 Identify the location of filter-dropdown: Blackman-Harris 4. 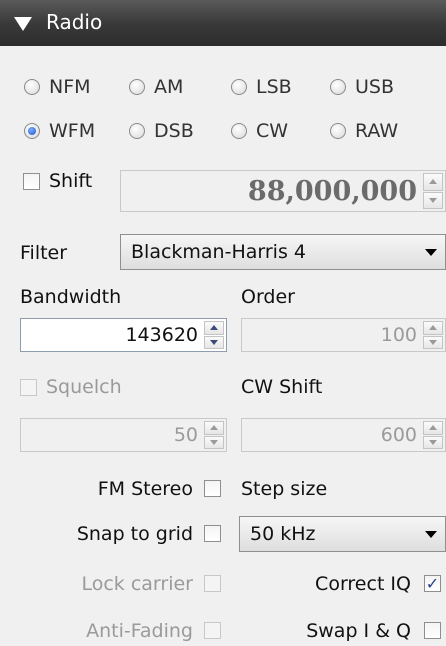
(283, 252).